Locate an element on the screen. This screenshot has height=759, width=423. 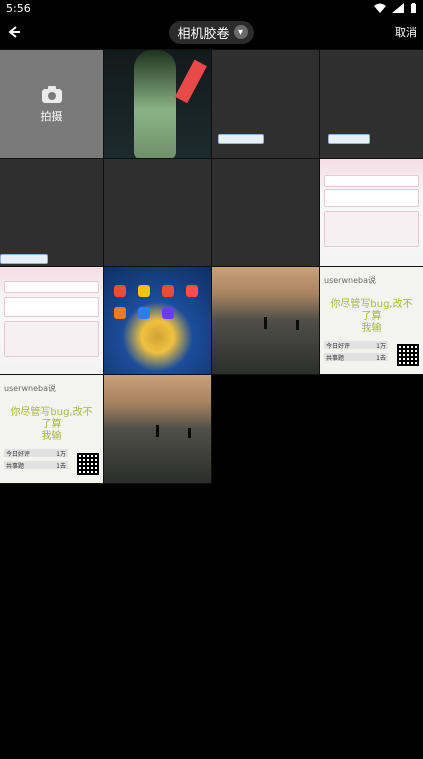
status-icons is located at coordinates (395, 8).